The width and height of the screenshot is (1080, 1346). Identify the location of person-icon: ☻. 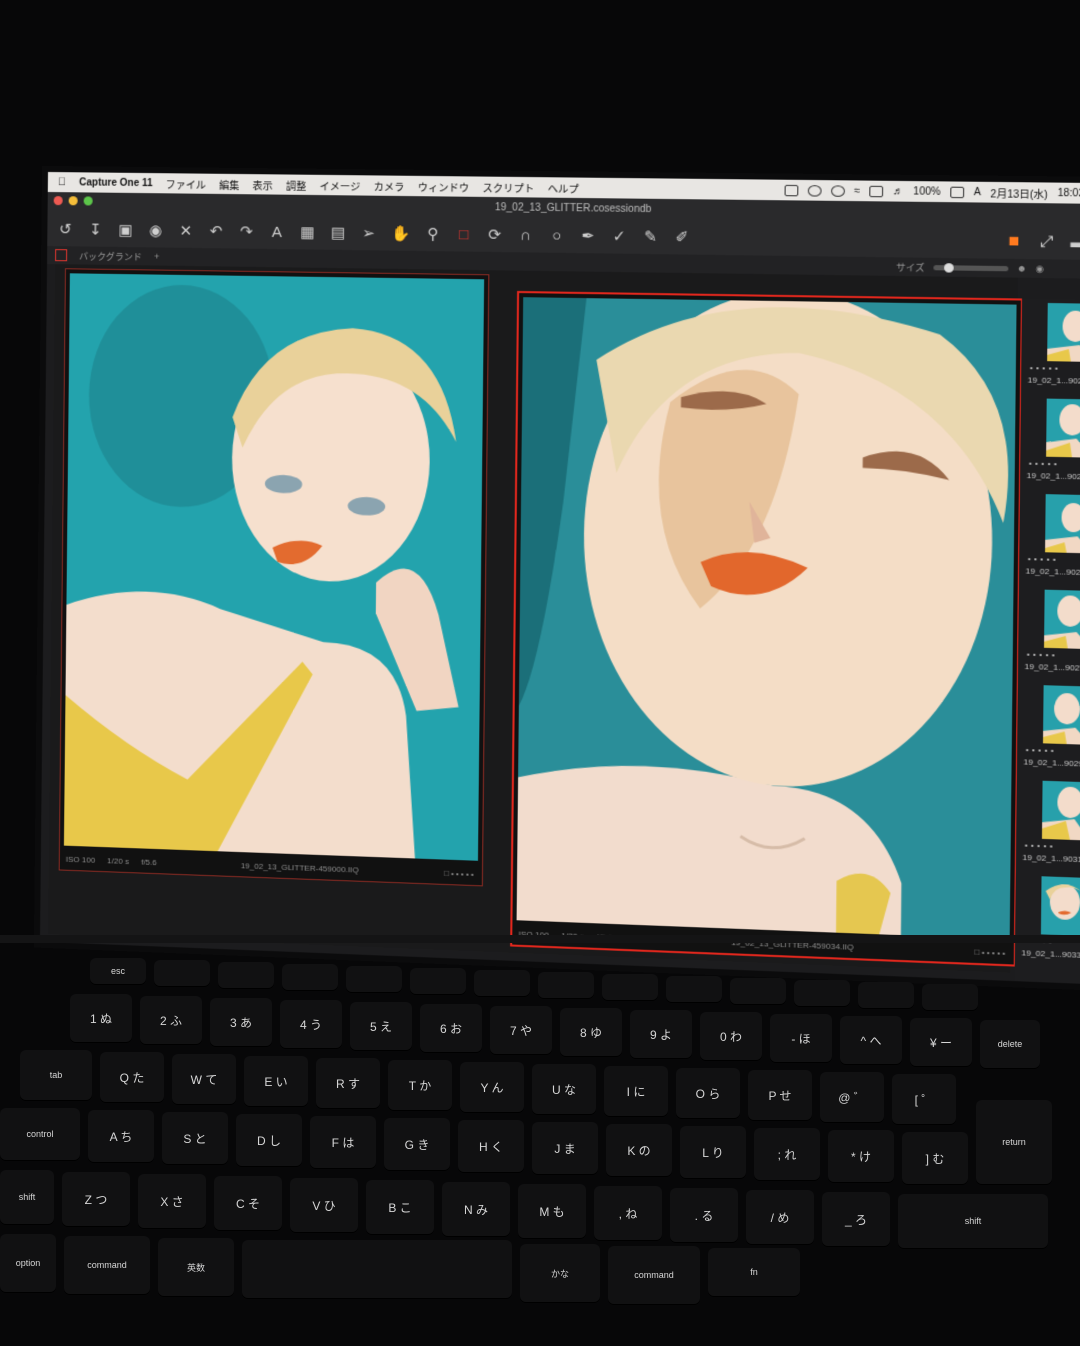
(1022, 268).